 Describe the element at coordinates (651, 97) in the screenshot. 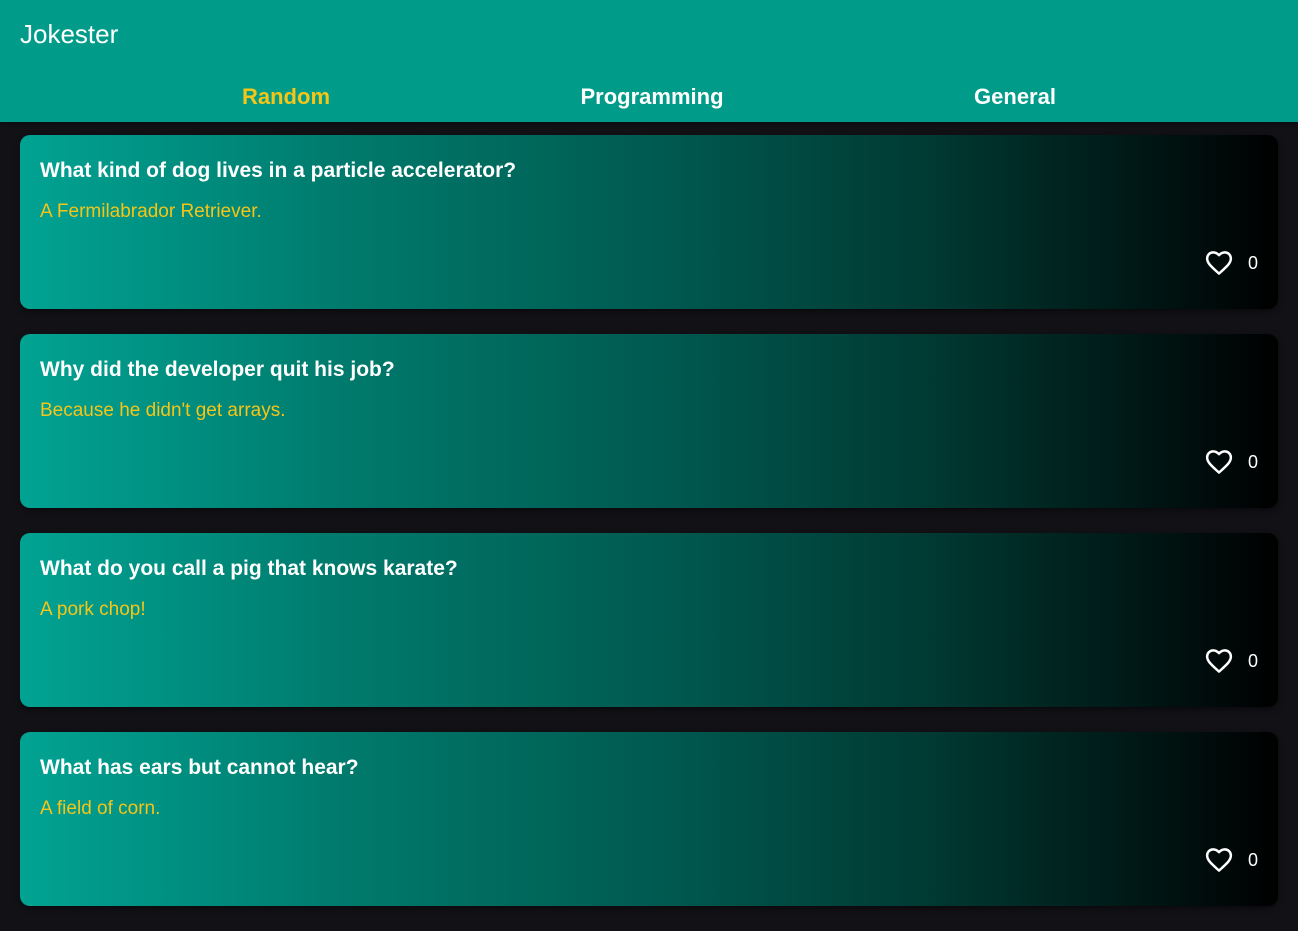

I see `tab-programming: Programming` at that location.